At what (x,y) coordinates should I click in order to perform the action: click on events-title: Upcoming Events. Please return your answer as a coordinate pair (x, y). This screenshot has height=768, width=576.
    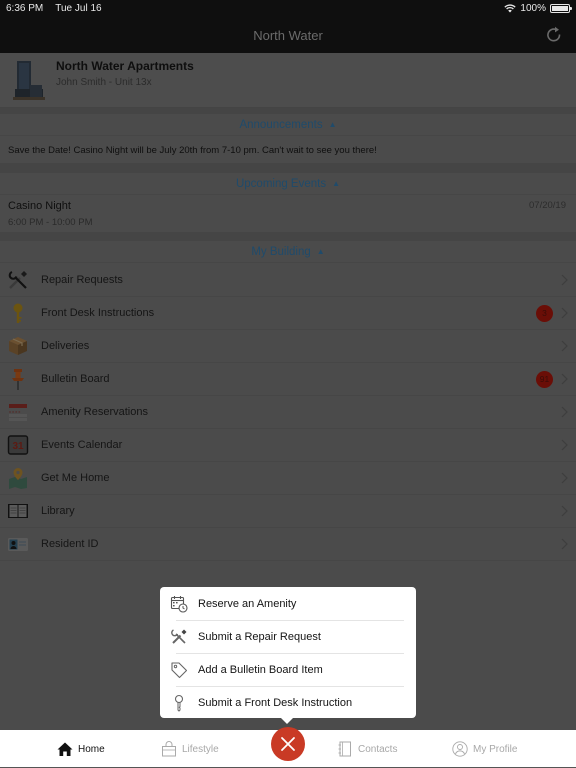
    Looking at the image, I should click on (281, 183).